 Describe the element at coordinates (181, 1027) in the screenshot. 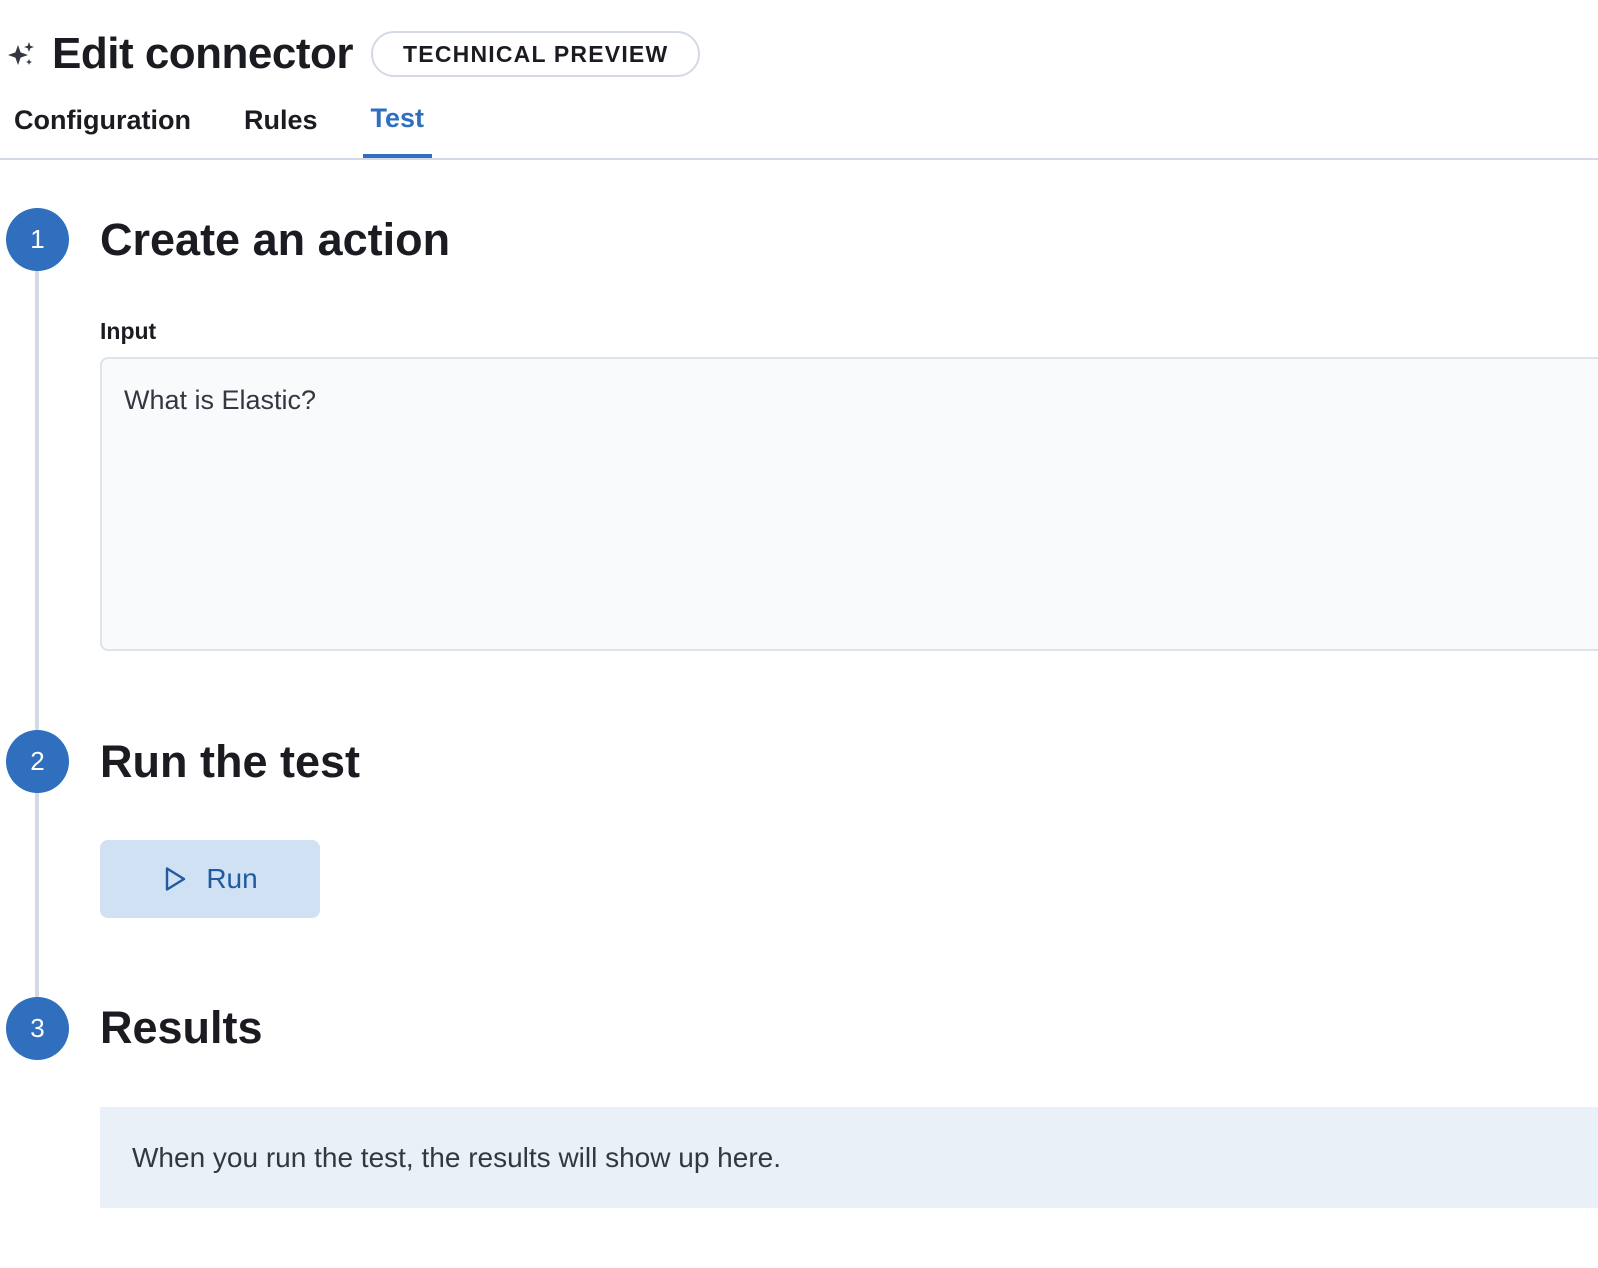

I see `step-3-title: Results` at that location.